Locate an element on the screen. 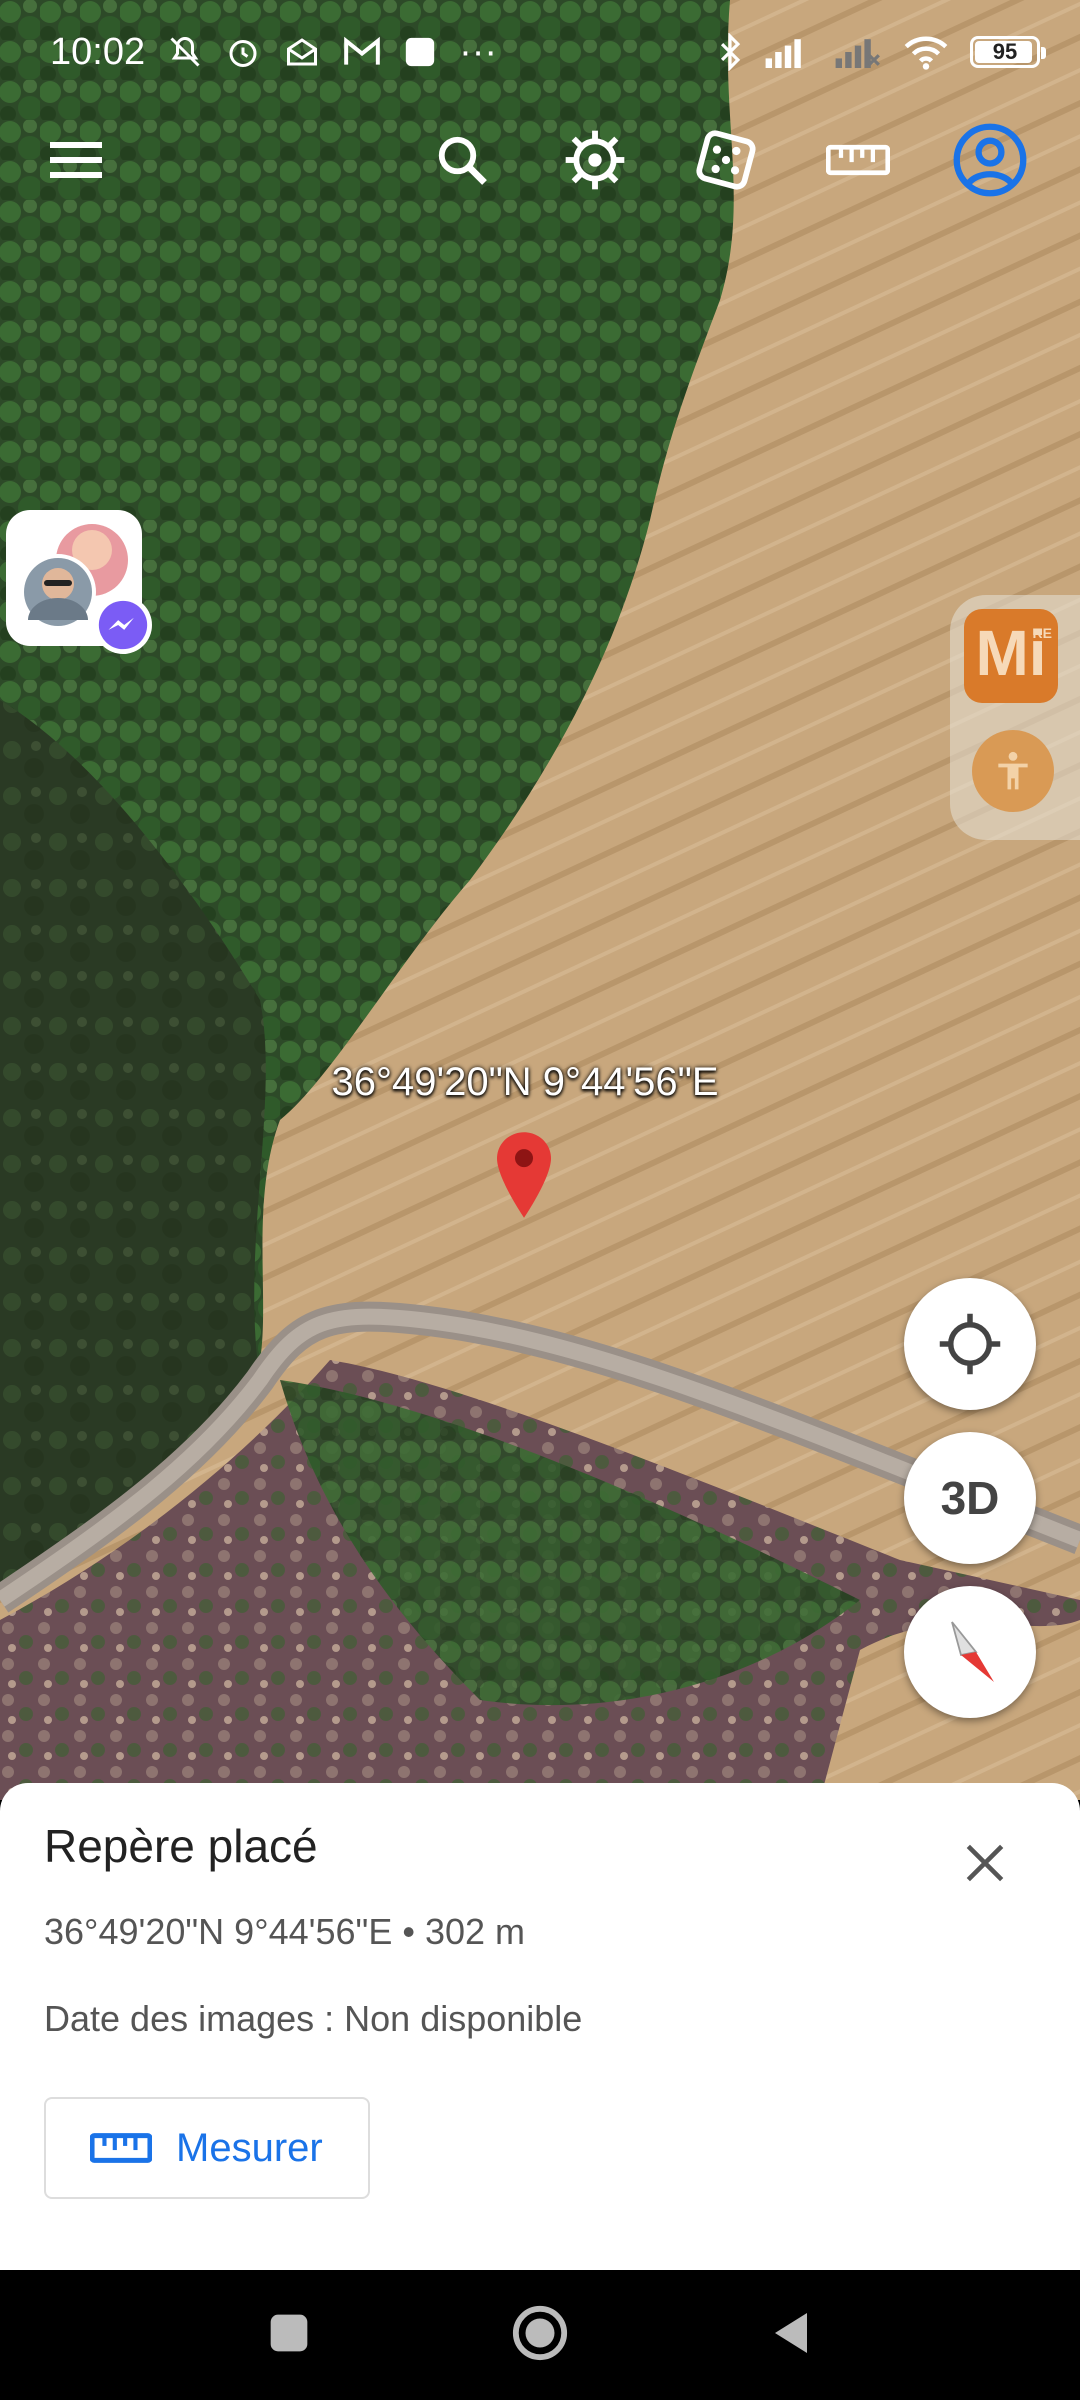  three-d-label: 3D is located at coordinates (970, 1498).